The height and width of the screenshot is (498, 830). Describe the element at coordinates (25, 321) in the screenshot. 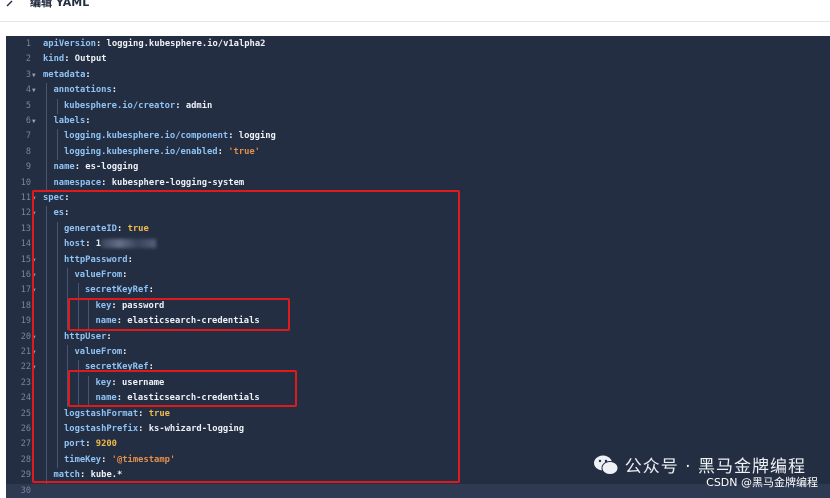

I see `line-number: 19` at that location.